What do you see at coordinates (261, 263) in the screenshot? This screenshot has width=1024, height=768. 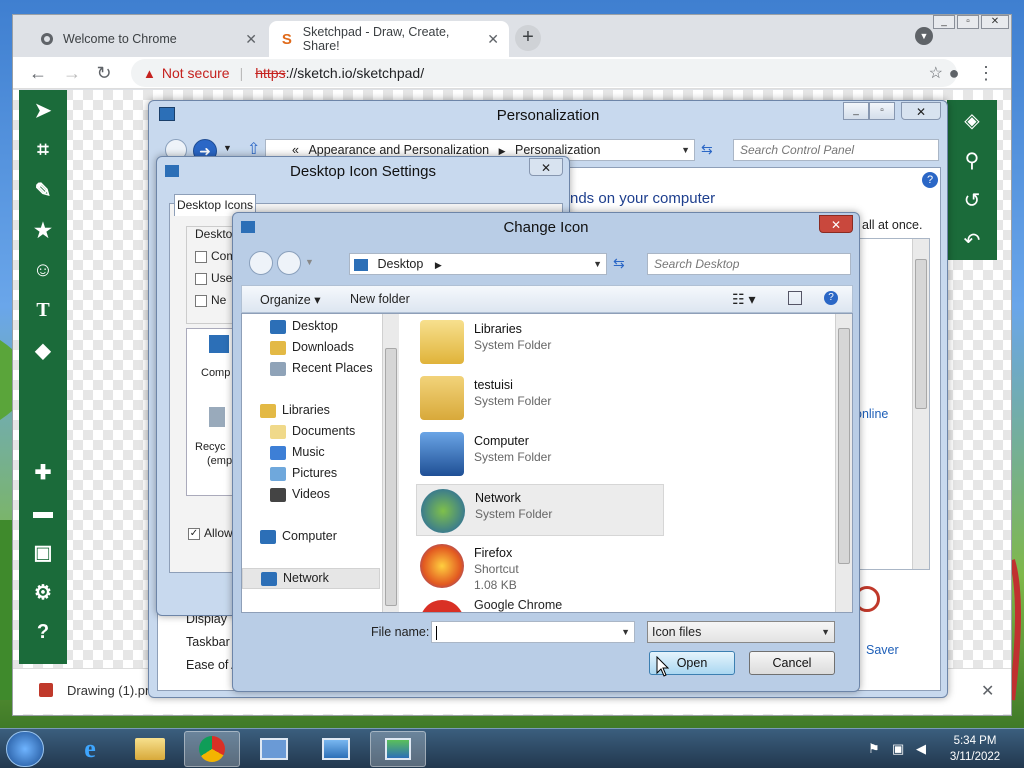 I see `back-button` at bounding box center [261, 263].